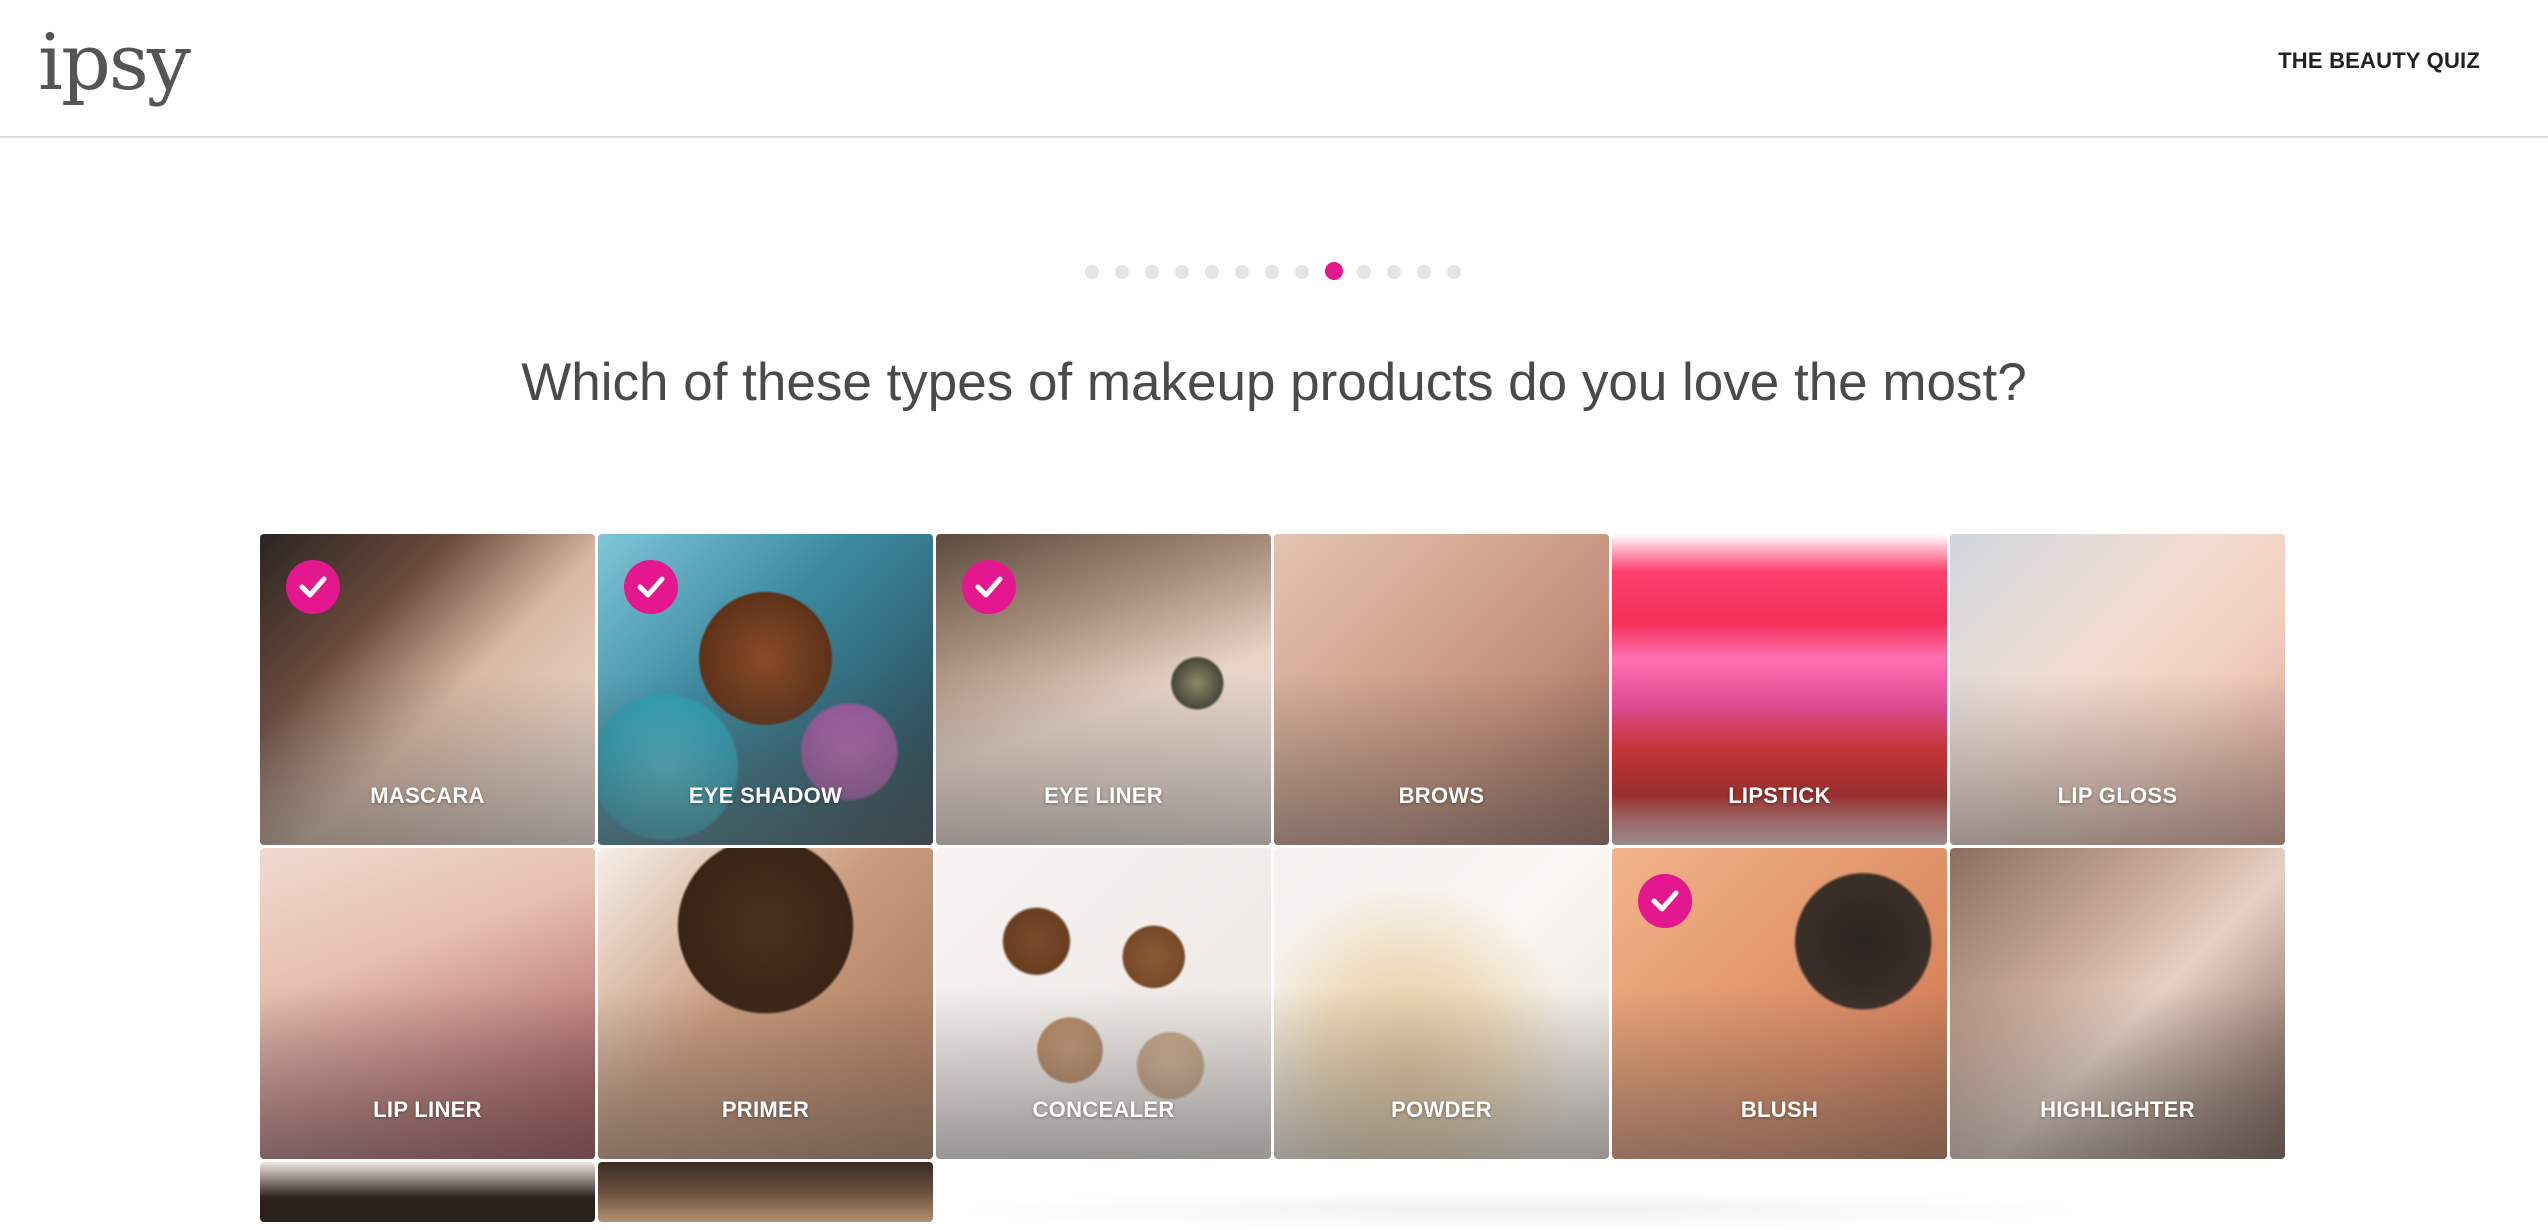 This screenshot has width=2548, height=1230. Describe the element at coordinates (427, 1003) in the screenshot. I see `option-tile-lip-liner: LIP LINER` at that location.